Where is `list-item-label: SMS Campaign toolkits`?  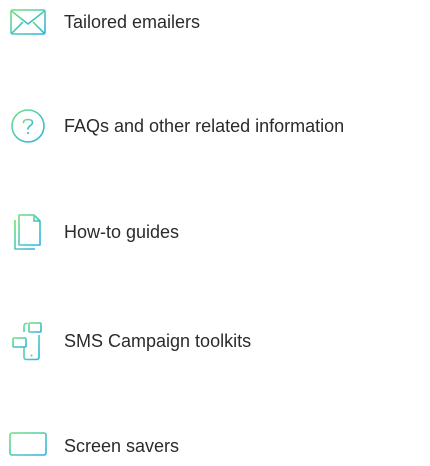 list-item-label: SMS Campaign toolkits is located at coordinates (158, 341).